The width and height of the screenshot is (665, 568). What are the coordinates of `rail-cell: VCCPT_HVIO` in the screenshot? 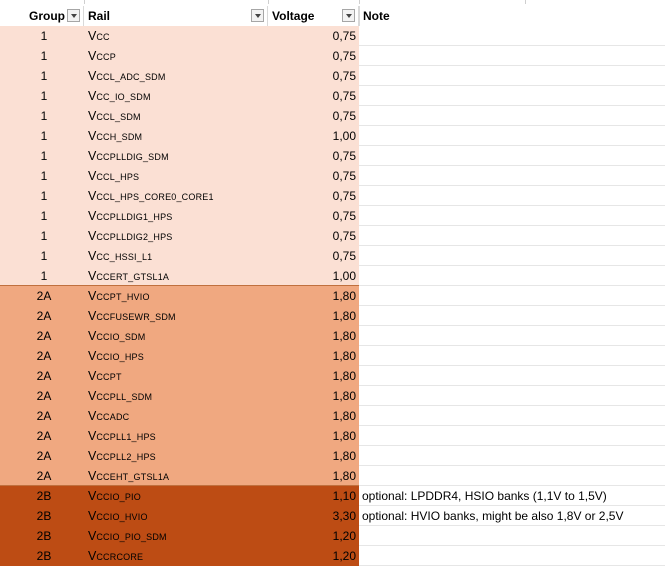 It's located at (176, 296).